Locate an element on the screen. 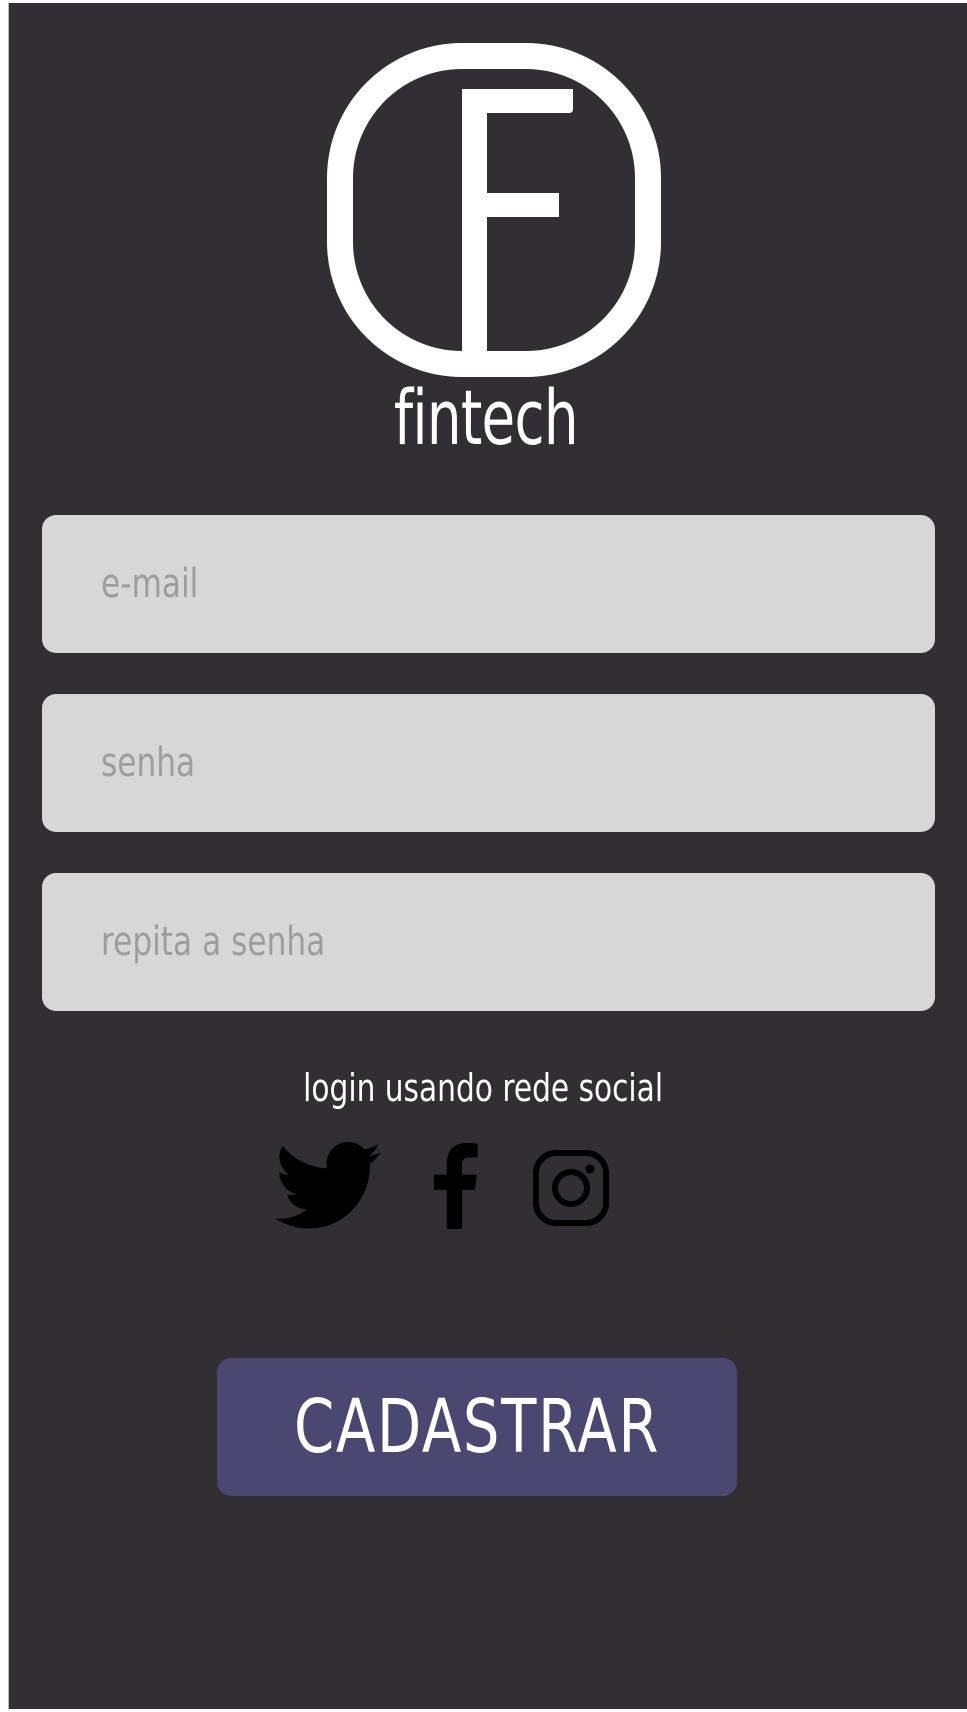 The height and width of the screenshot is (1712, 967). signup-button-label: CADASTRAR is located at coordinates (476, 1427).